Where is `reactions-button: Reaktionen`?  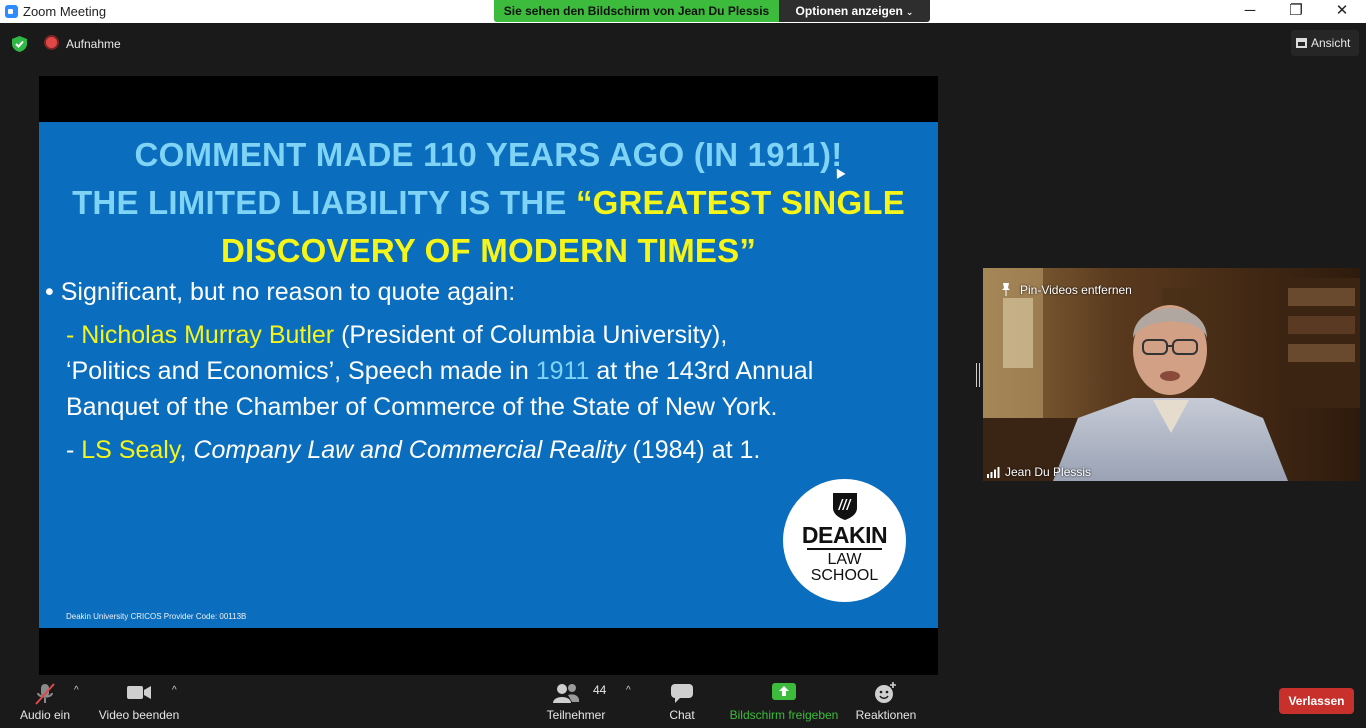 reactions-button: Reaktionen is located at coordinates (886, 701).